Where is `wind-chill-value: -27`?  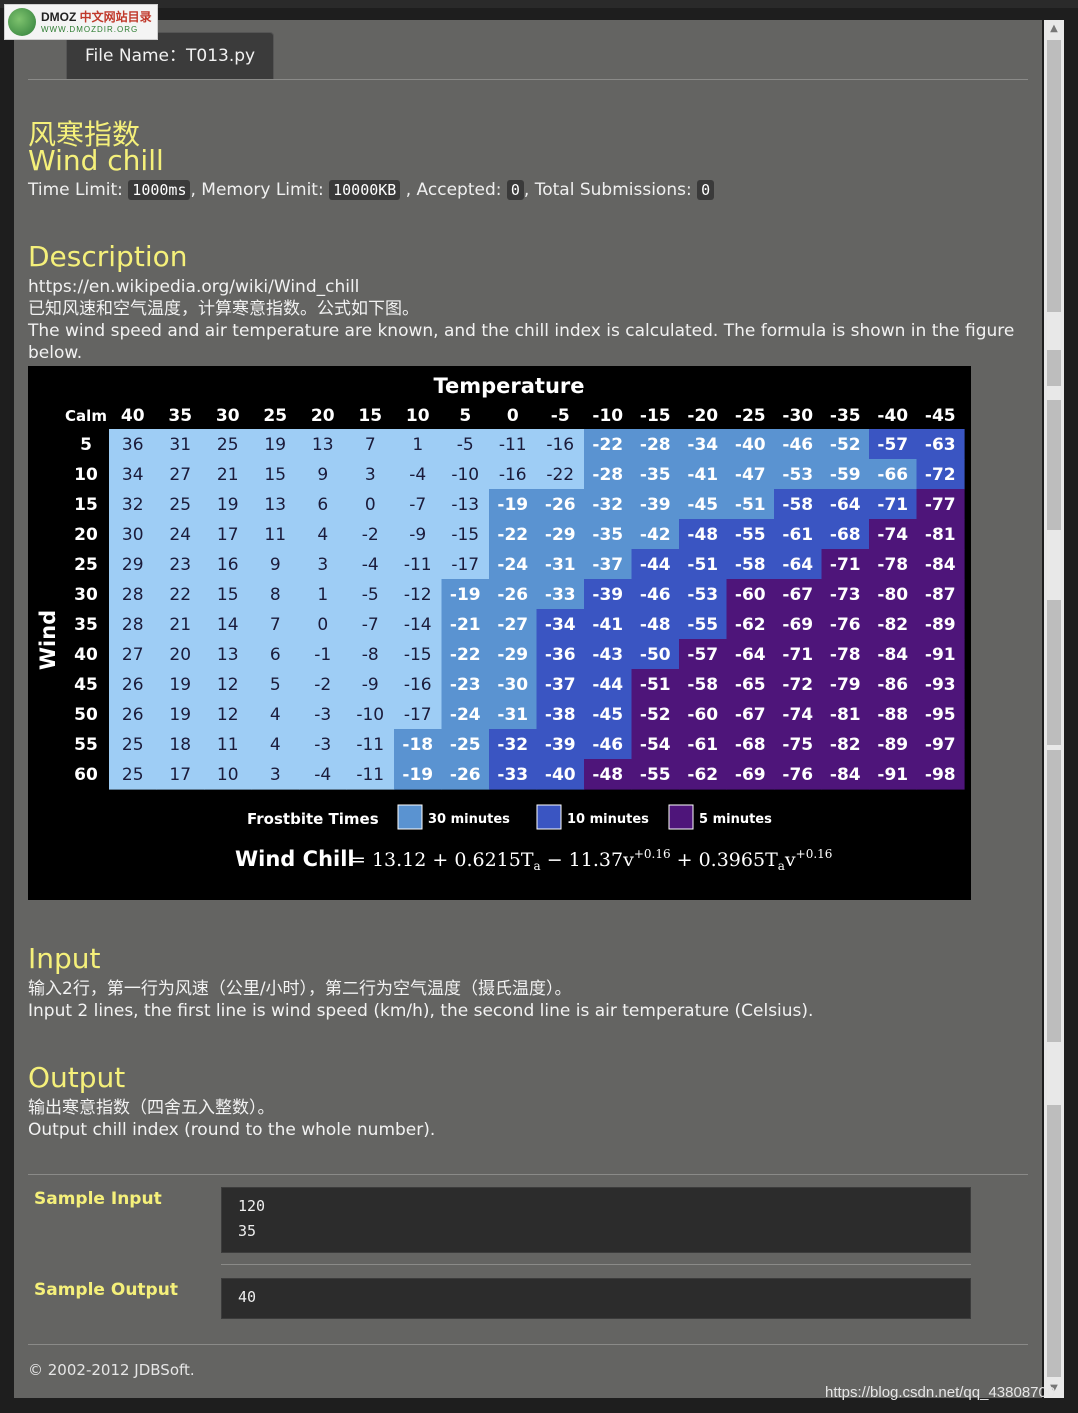
wind-chill-value: -27 is located at coordinates (512, 625).